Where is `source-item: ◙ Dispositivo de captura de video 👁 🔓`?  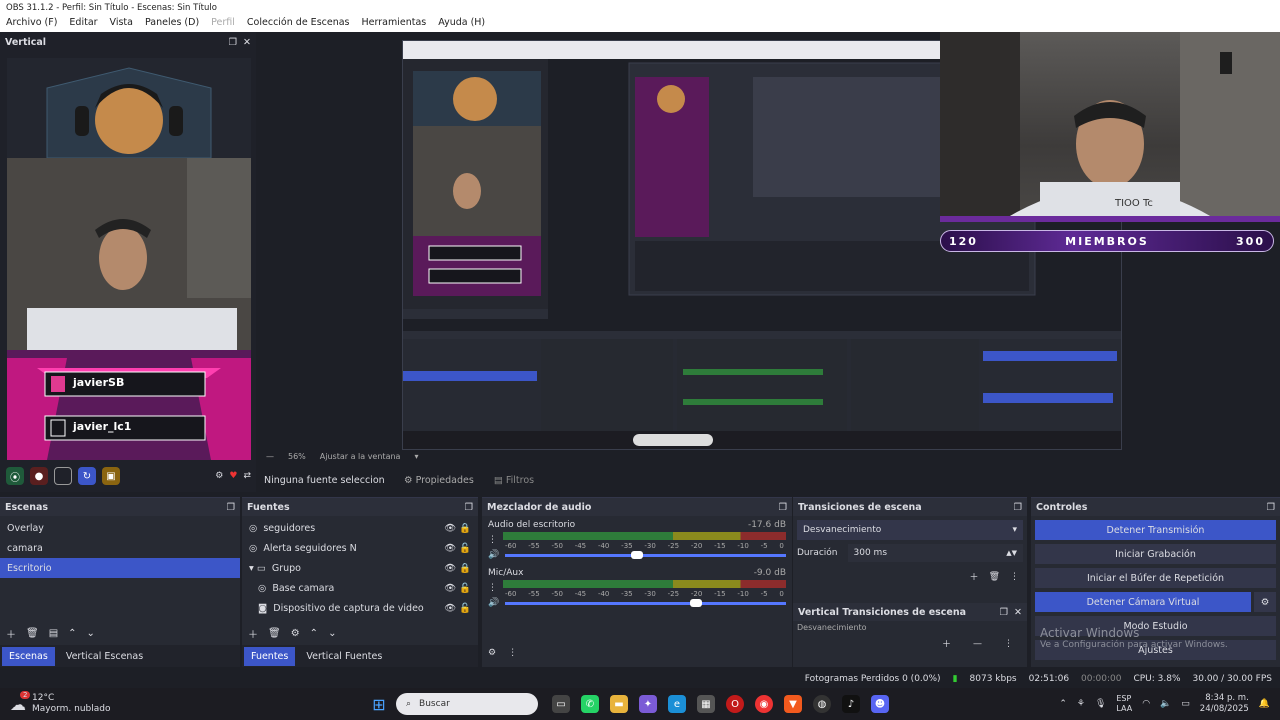 source-item: ◙ Dispositivo de captura de video 👁 🔓 is located at coordinates (360, 608).